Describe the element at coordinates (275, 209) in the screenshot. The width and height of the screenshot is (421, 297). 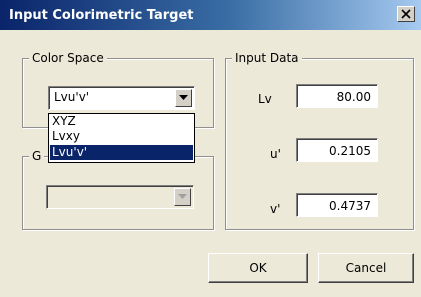
I see `v-prime-label: v'` at that location.